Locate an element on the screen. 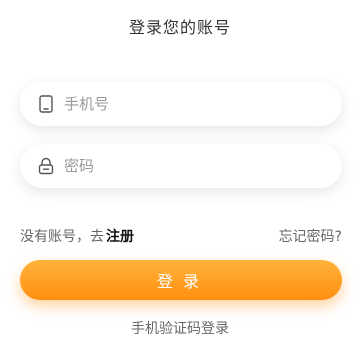  register-prompt: 没有账号，去 注册 is located at coordinates (77, 236).